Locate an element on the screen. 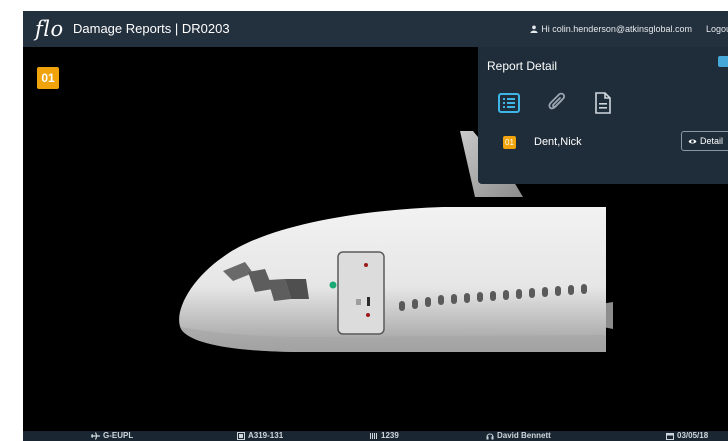  detail-button: Detail is located at coordinates (704, 141).